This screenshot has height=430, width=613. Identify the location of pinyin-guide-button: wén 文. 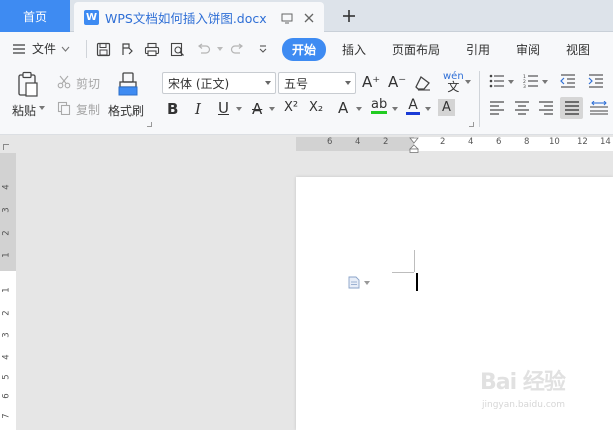
(453, 82).